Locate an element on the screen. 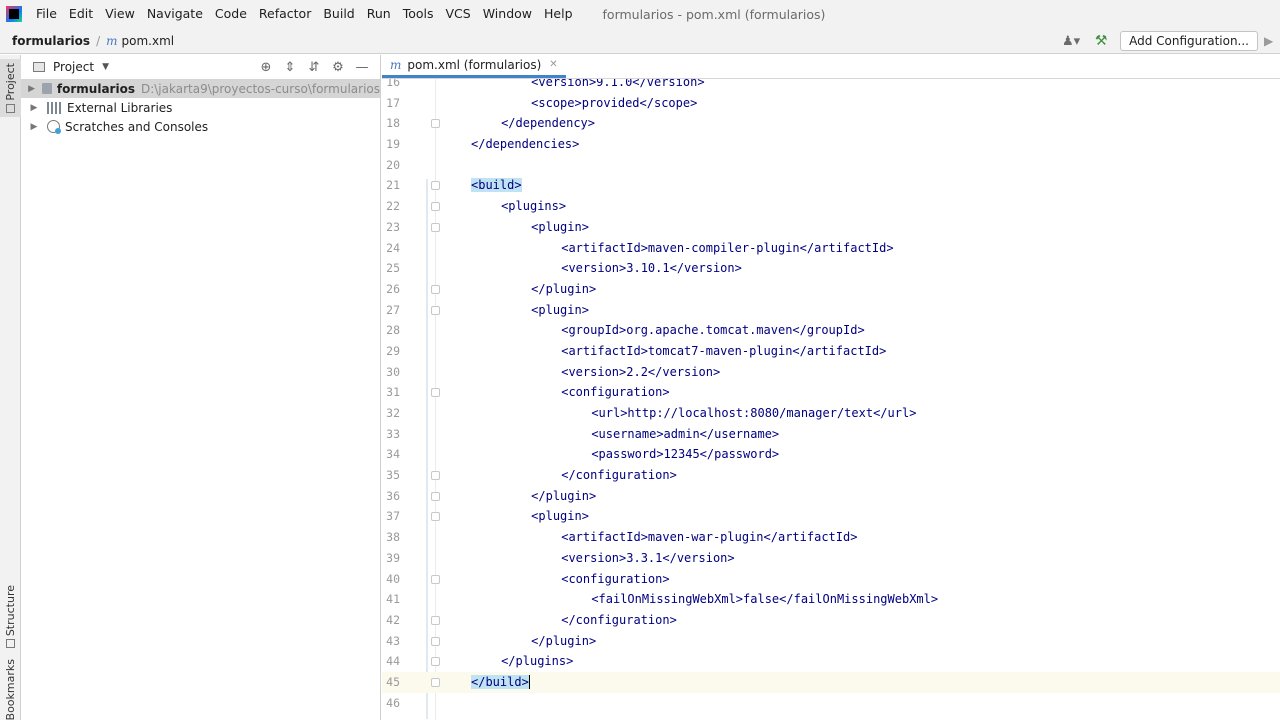 The image size is (1280, 720). code-line: 34 <password>12345</password> is located at coordinates (831, 454).